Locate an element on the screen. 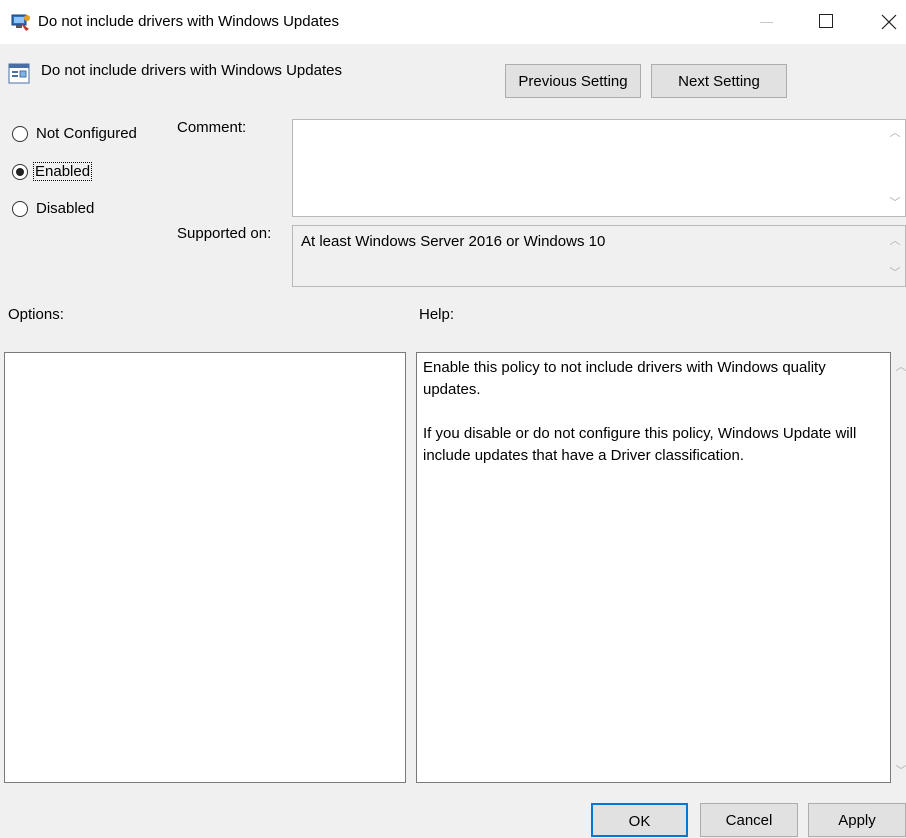 This screenshot has height=838, width=906. radio-label: Disabled is located at coordinates (65, 208).